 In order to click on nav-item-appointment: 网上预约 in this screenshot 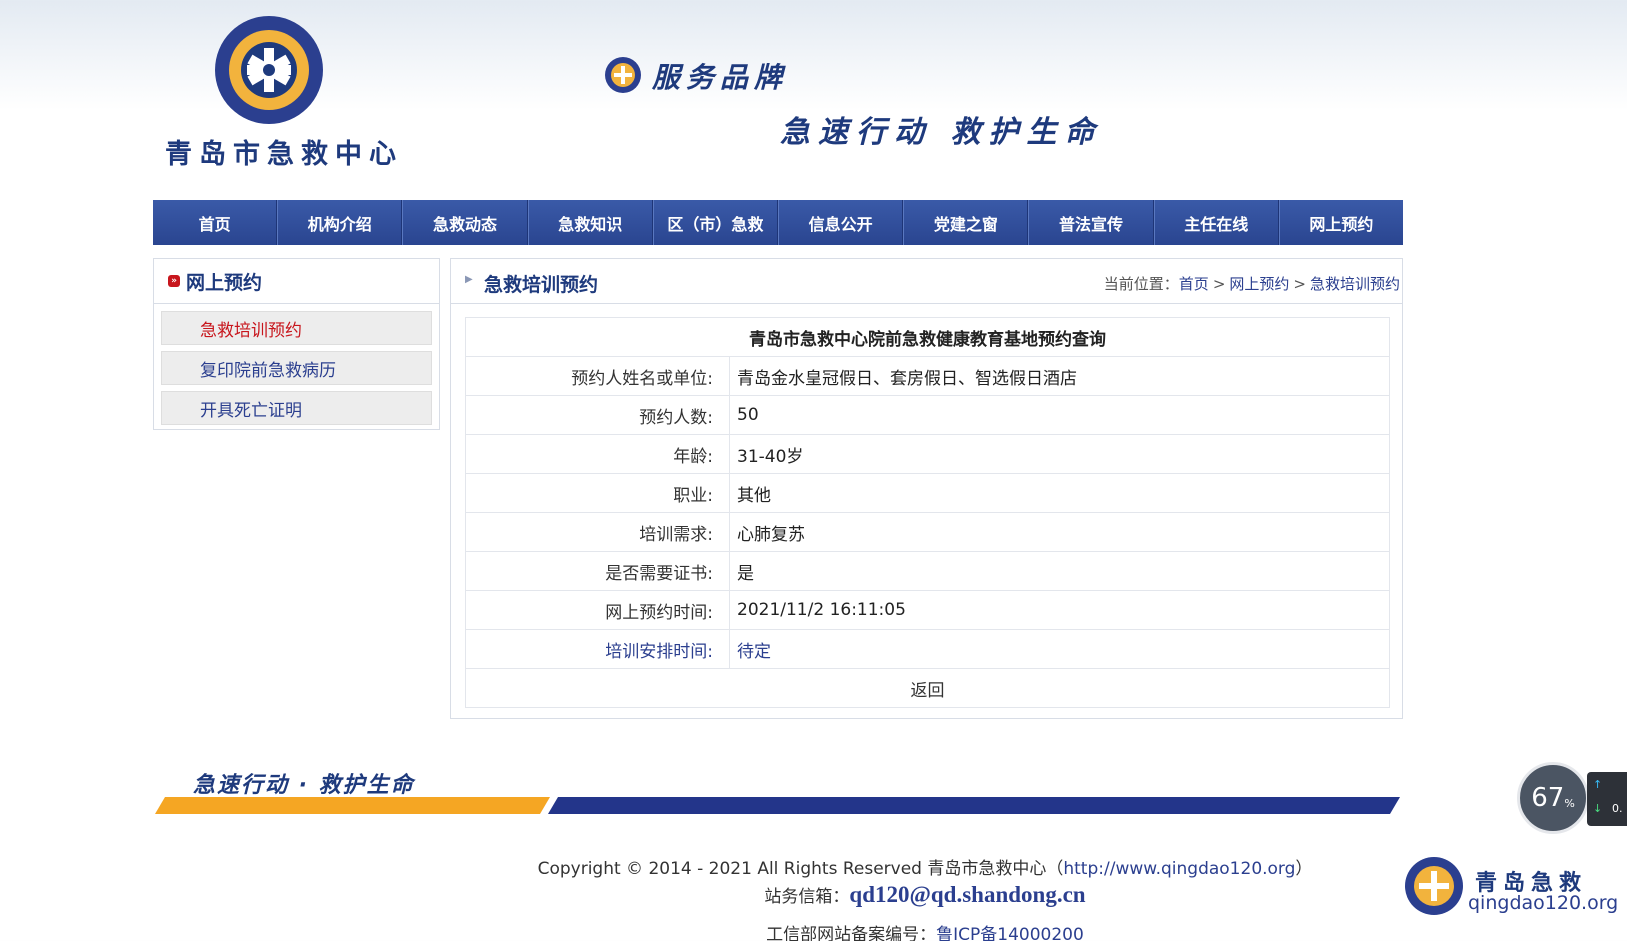, I will do `click(1340, 222)`.